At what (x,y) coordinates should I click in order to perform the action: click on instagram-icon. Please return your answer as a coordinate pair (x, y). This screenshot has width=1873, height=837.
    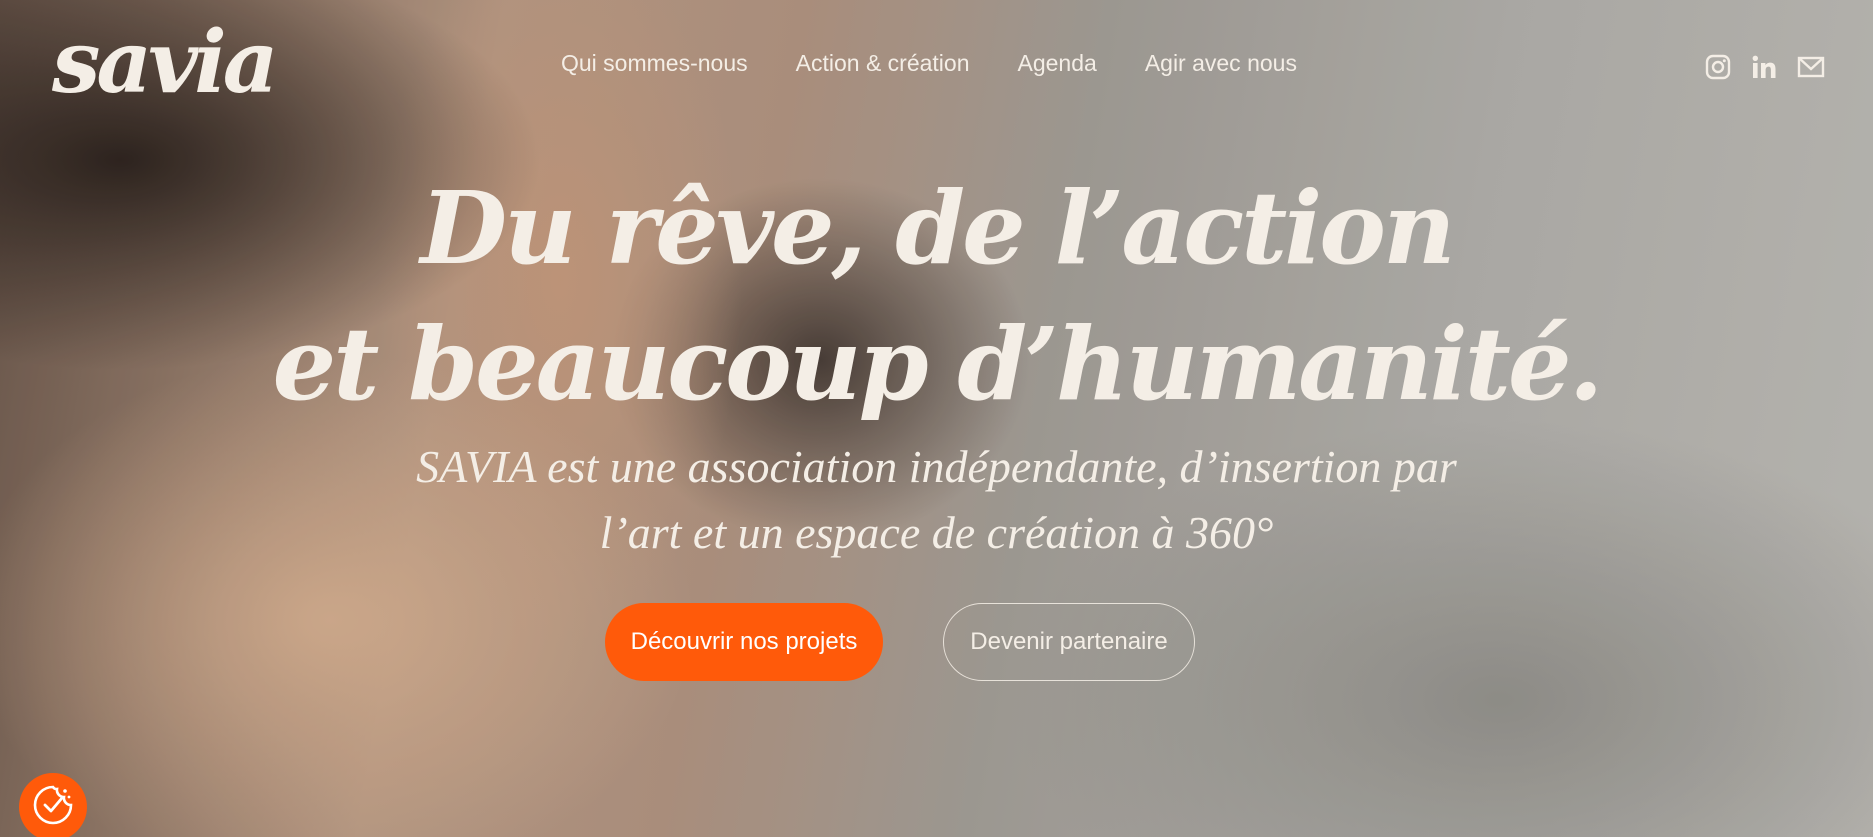
    Looking at the image, I should click on (1718, 67).